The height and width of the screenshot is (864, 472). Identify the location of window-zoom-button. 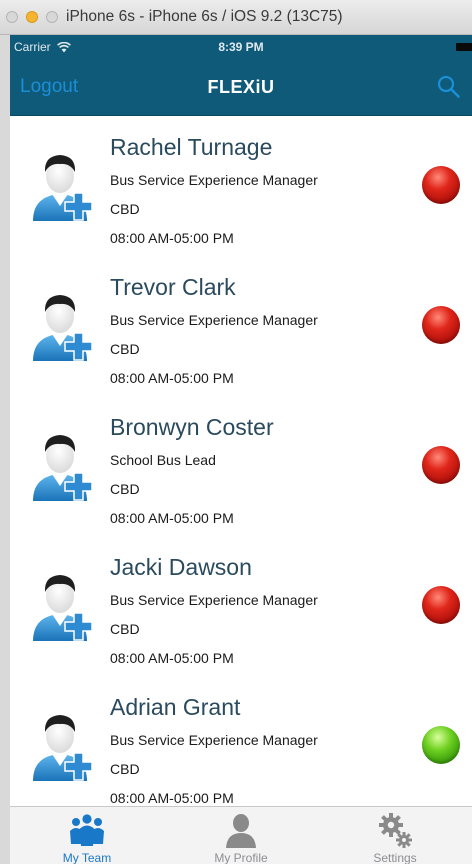
(52, 17).